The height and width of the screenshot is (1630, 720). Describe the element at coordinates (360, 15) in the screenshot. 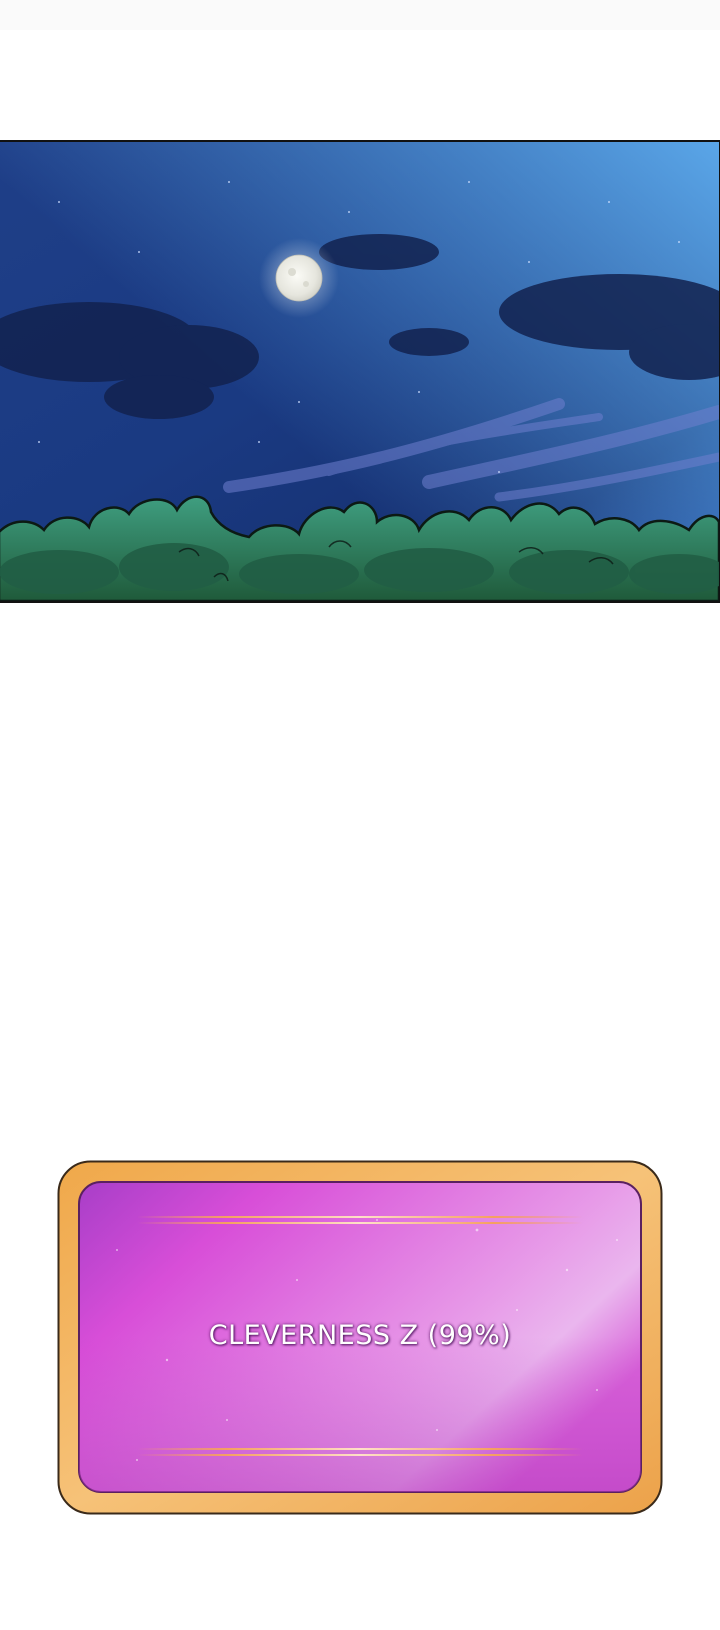

I see `top-margin` at that location.